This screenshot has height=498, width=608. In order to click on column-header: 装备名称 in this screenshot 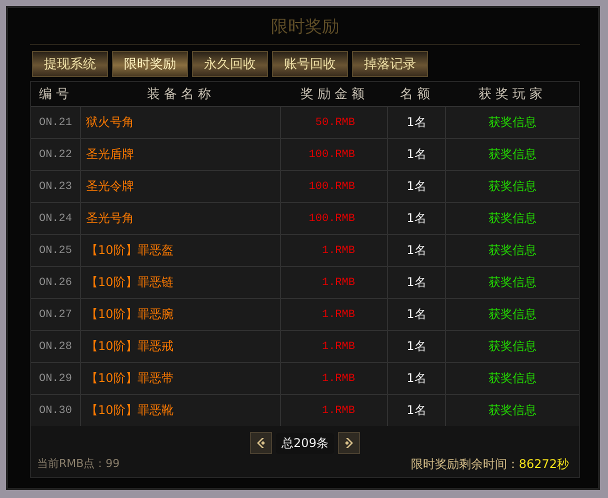, I will do `click(181, 94)`.